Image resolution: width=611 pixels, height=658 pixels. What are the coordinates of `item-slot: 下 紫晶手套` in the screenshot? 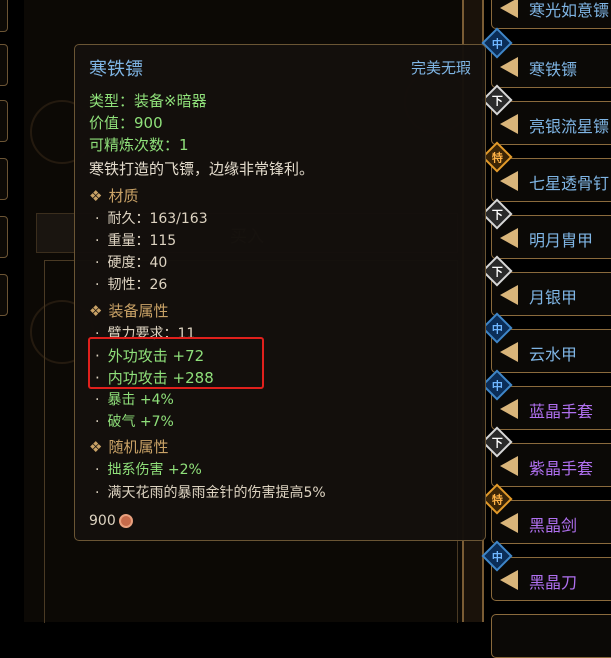 It's located at (546, 456).